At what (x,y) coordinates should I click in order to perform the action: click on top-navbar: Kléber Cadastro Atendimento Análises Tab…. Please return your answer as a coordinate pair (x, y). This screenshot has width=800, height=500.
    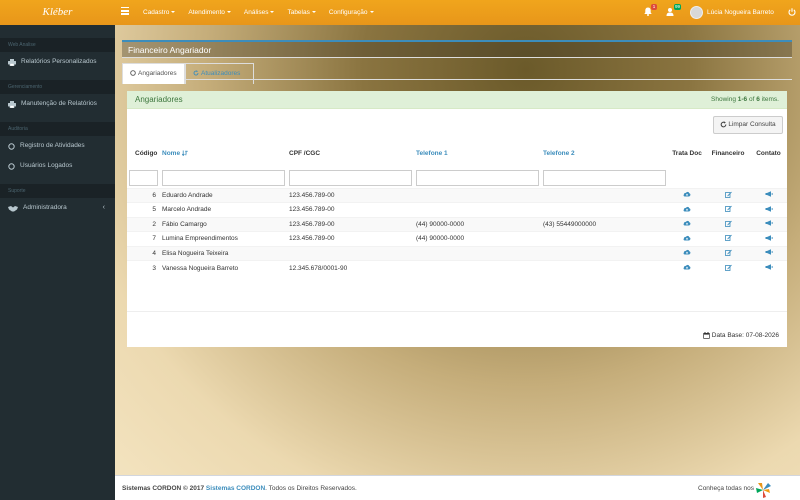
    Looking at the image, I should click on (400, 12).